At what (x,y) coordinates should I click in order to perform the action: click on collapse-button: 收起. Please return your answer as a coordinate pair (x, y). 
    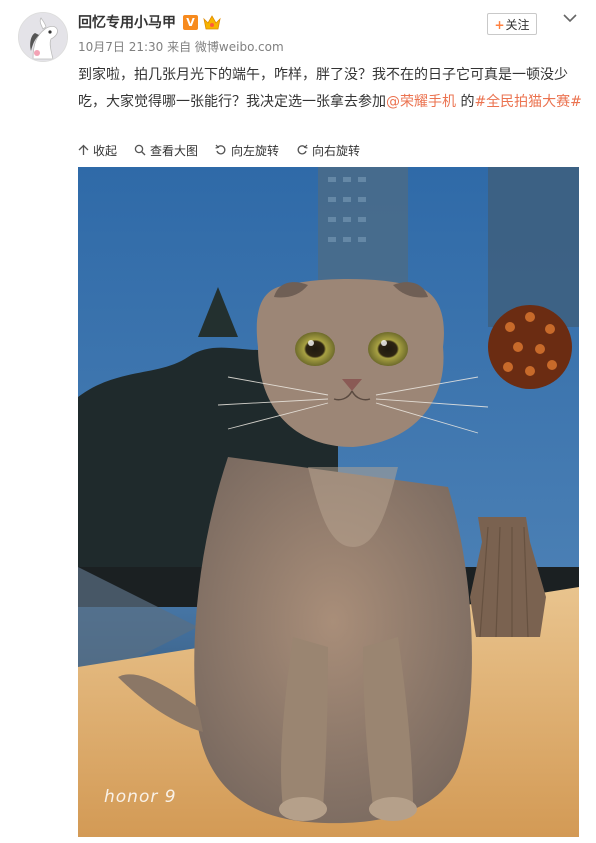
    Looking at the image, I should click on (97, 150).